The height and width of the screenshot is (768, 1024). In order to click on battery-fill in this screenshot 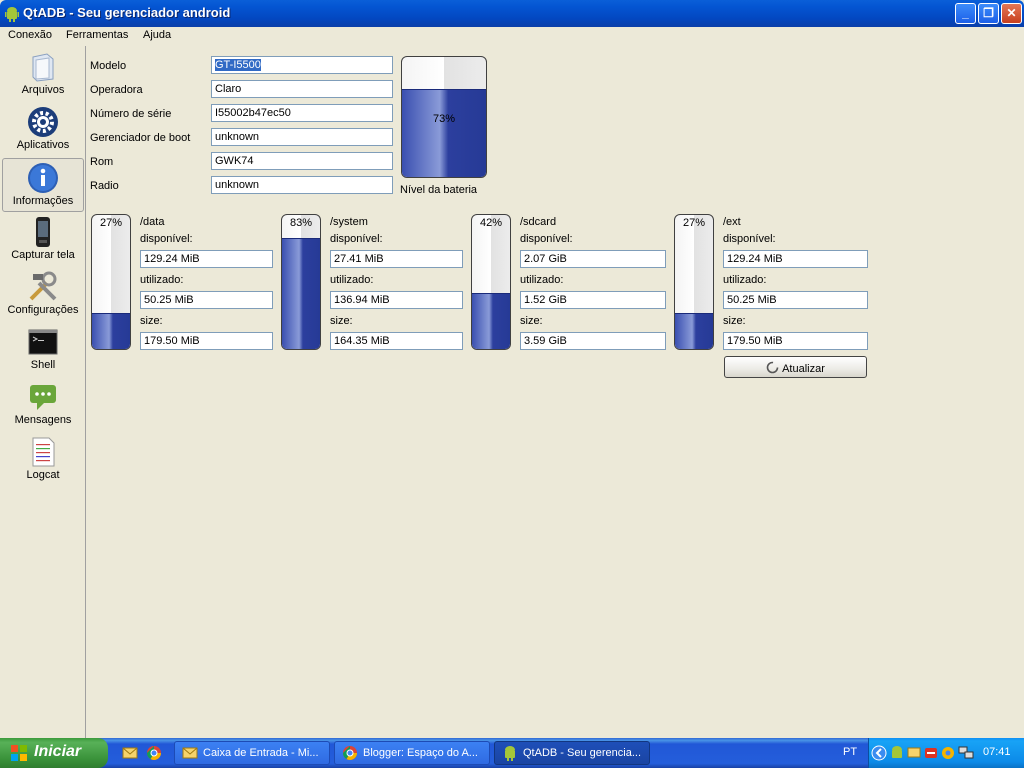, I will do `click(444, 133)`.